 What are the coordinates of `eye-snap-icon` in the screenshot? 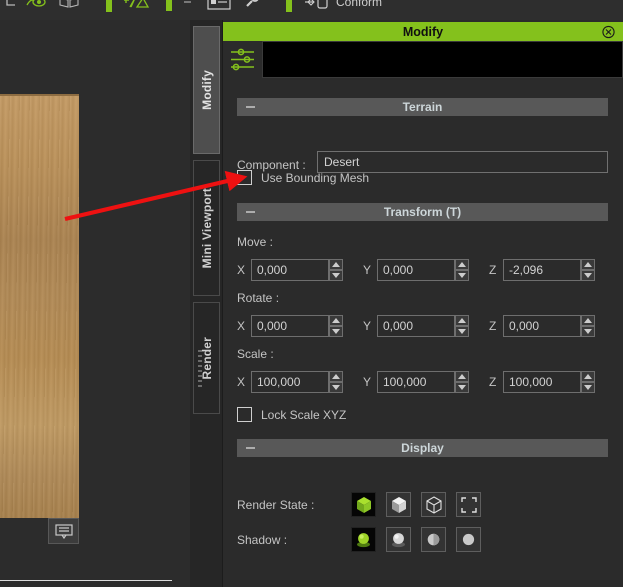 It's located at (36, 6).